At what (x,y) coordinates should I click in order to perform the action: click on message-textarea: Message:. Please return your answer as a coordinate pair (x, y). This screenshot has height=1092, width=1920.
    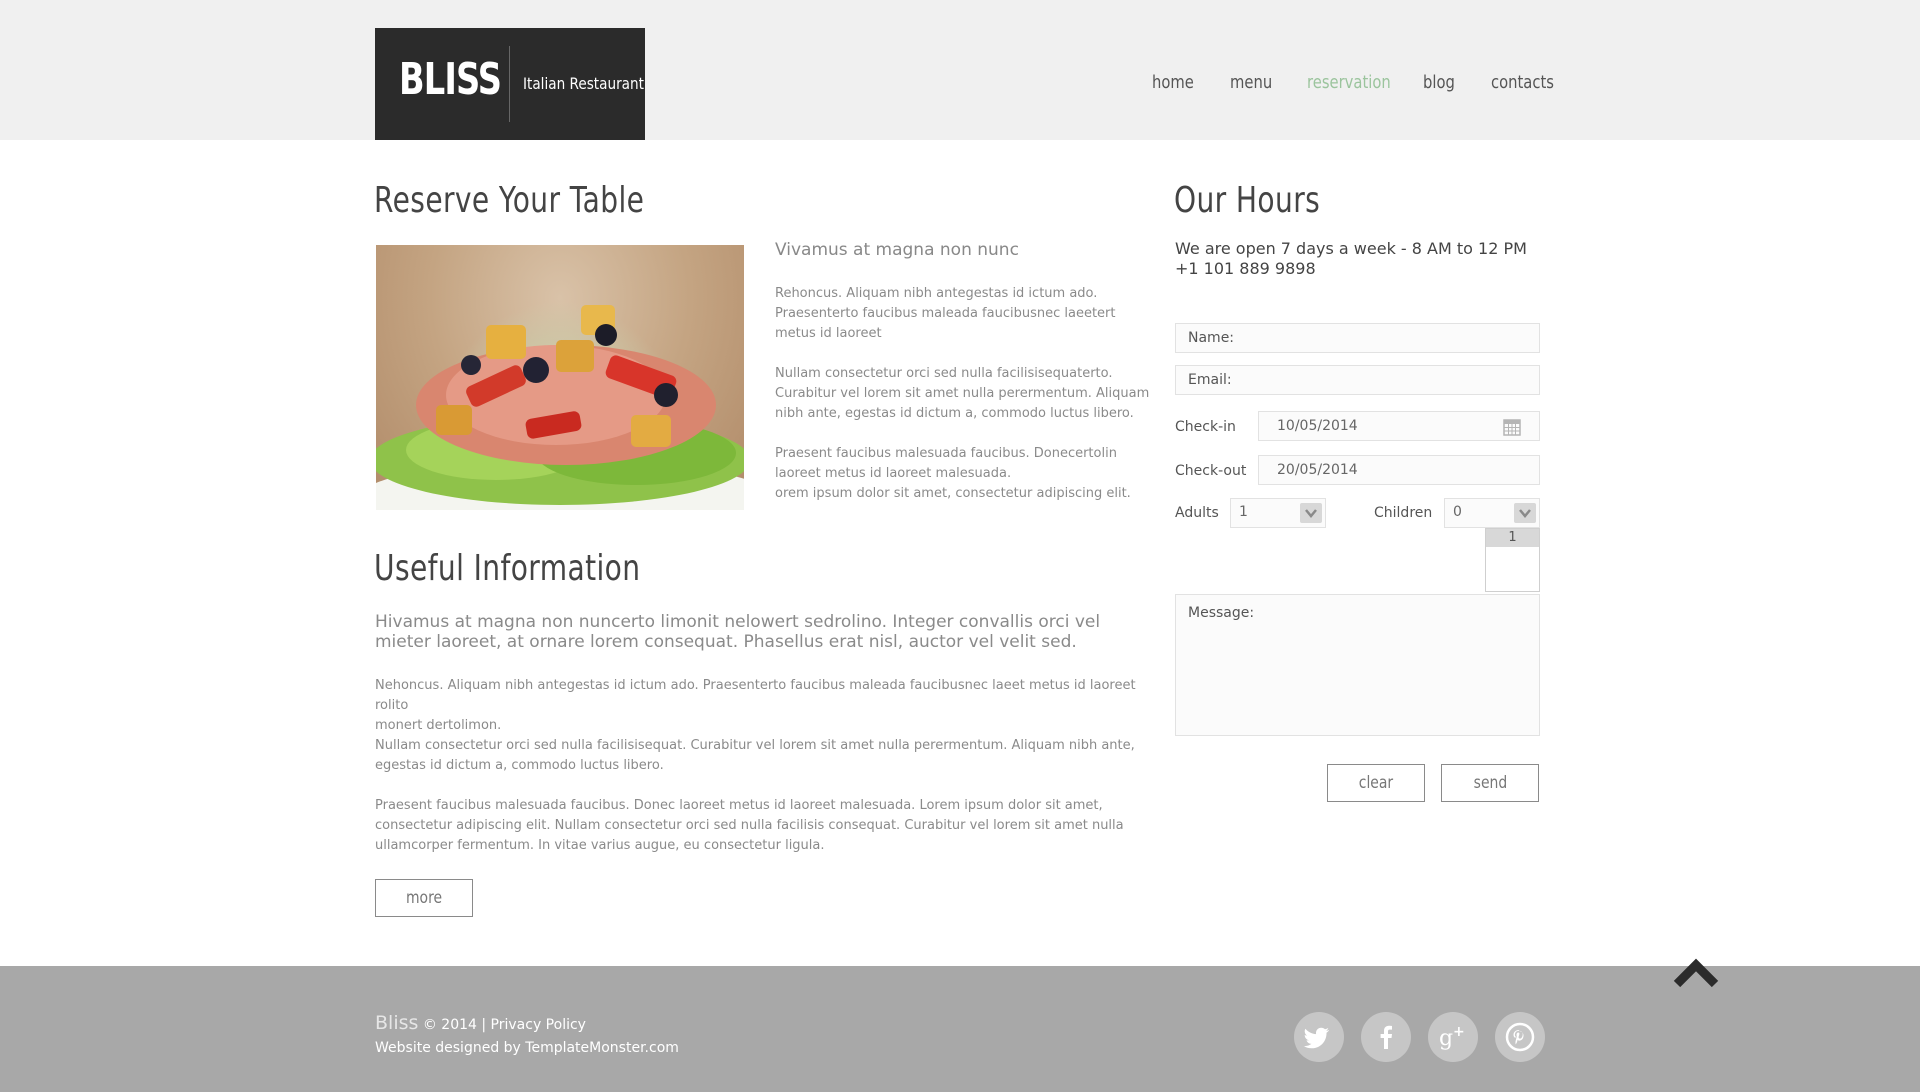
    Looking at the image, I should click on (1357, 665).